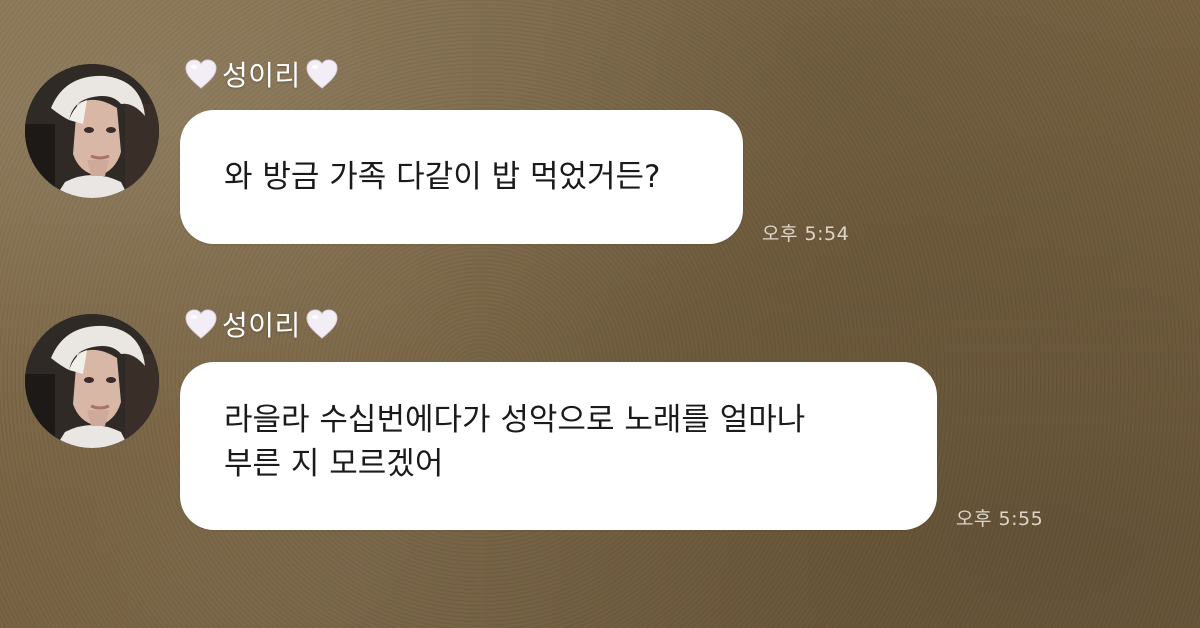 The height and width of the screenshot is (628, 1200). Describe the element at coordinates (442, 177) in the screenshot. I see `message-text: 와 방금 가족 다같이 밥 먹었거든?` at that location.